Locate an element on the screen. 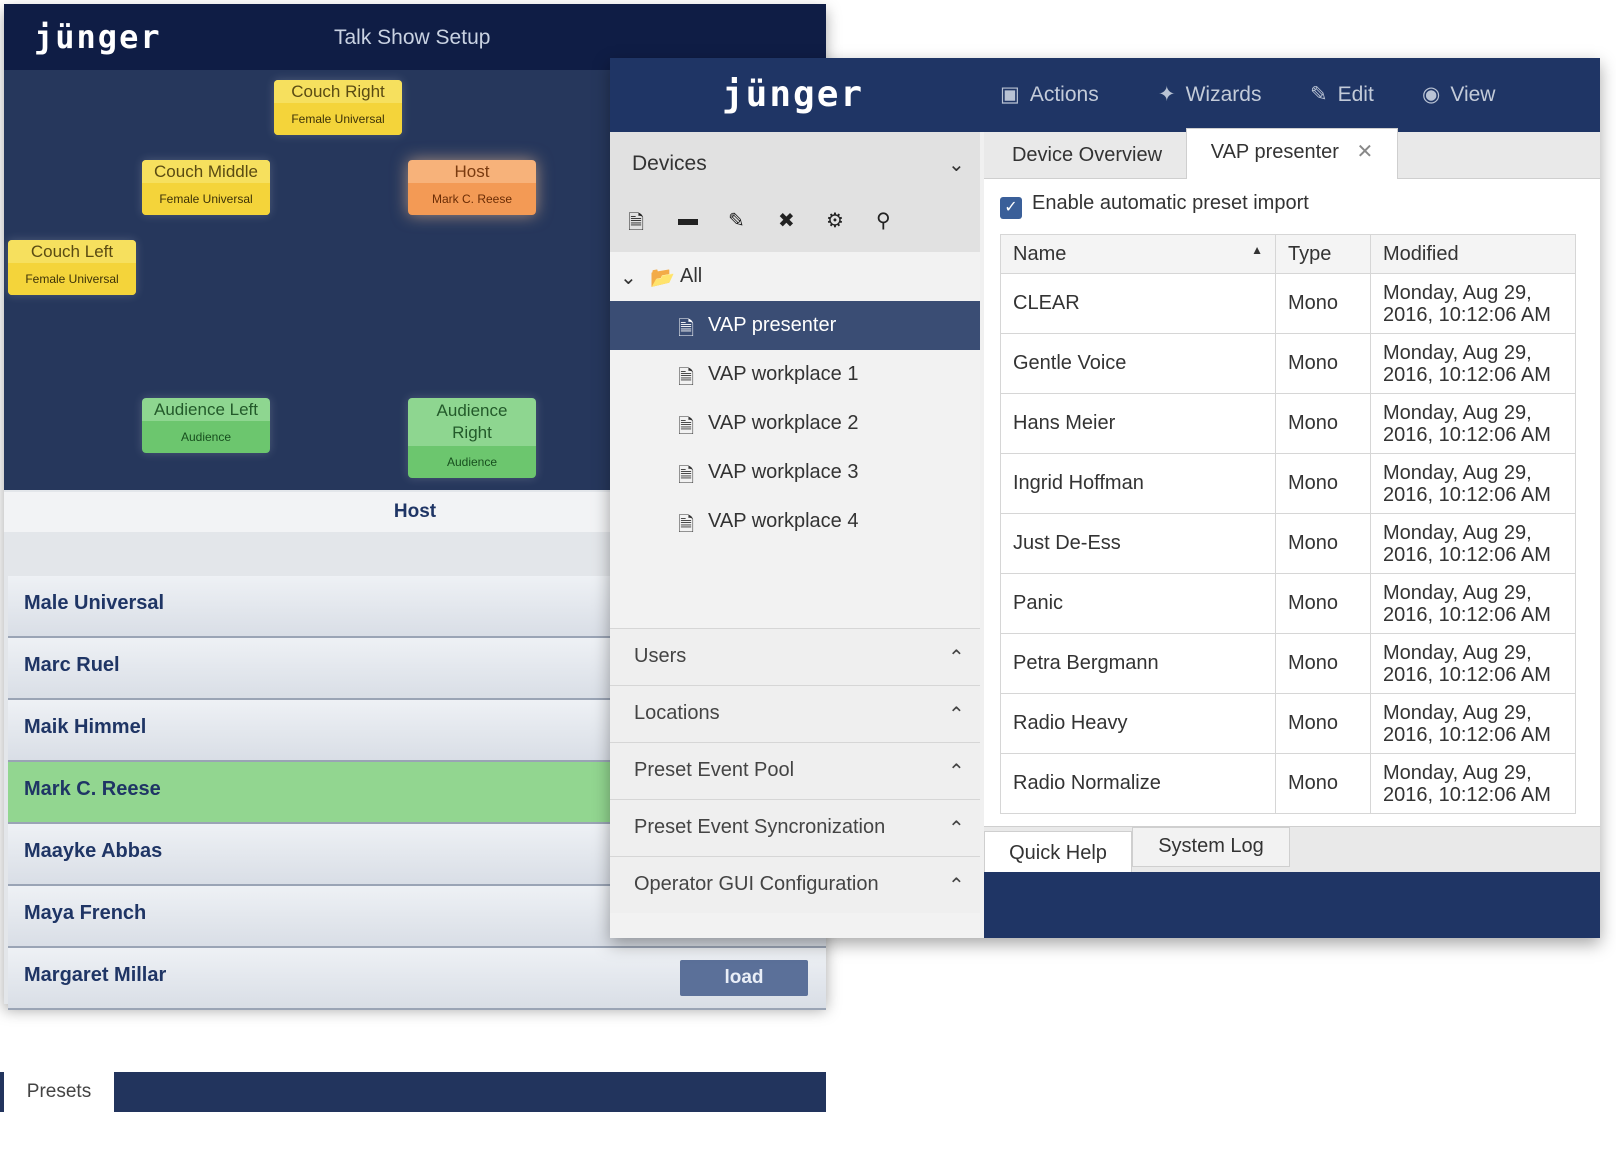  section-preset-event-pool: Preset Event Pool ⌃ is located at coordinates (795, 770).